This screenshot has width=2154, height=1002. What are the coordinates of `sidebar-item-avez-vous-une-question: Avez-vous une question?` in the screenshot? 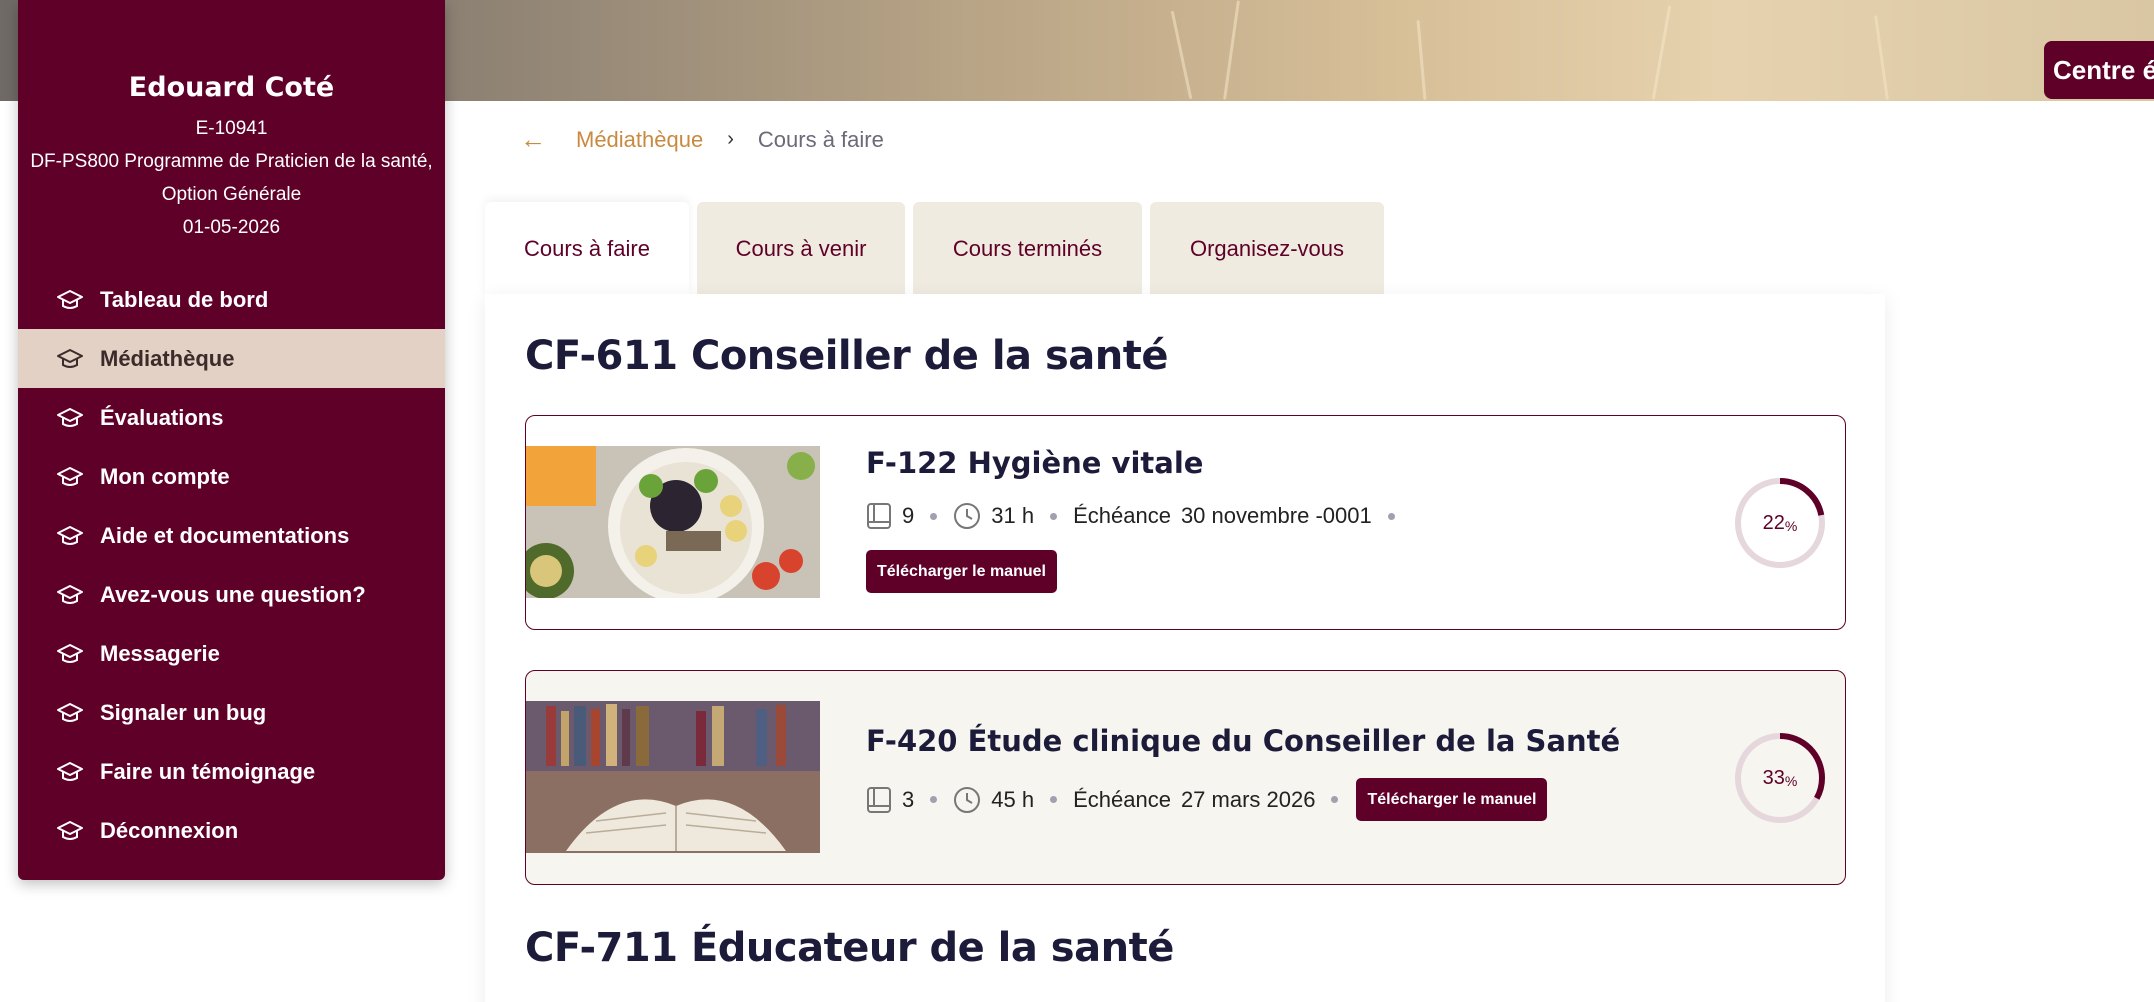 It's located at (231, 594).